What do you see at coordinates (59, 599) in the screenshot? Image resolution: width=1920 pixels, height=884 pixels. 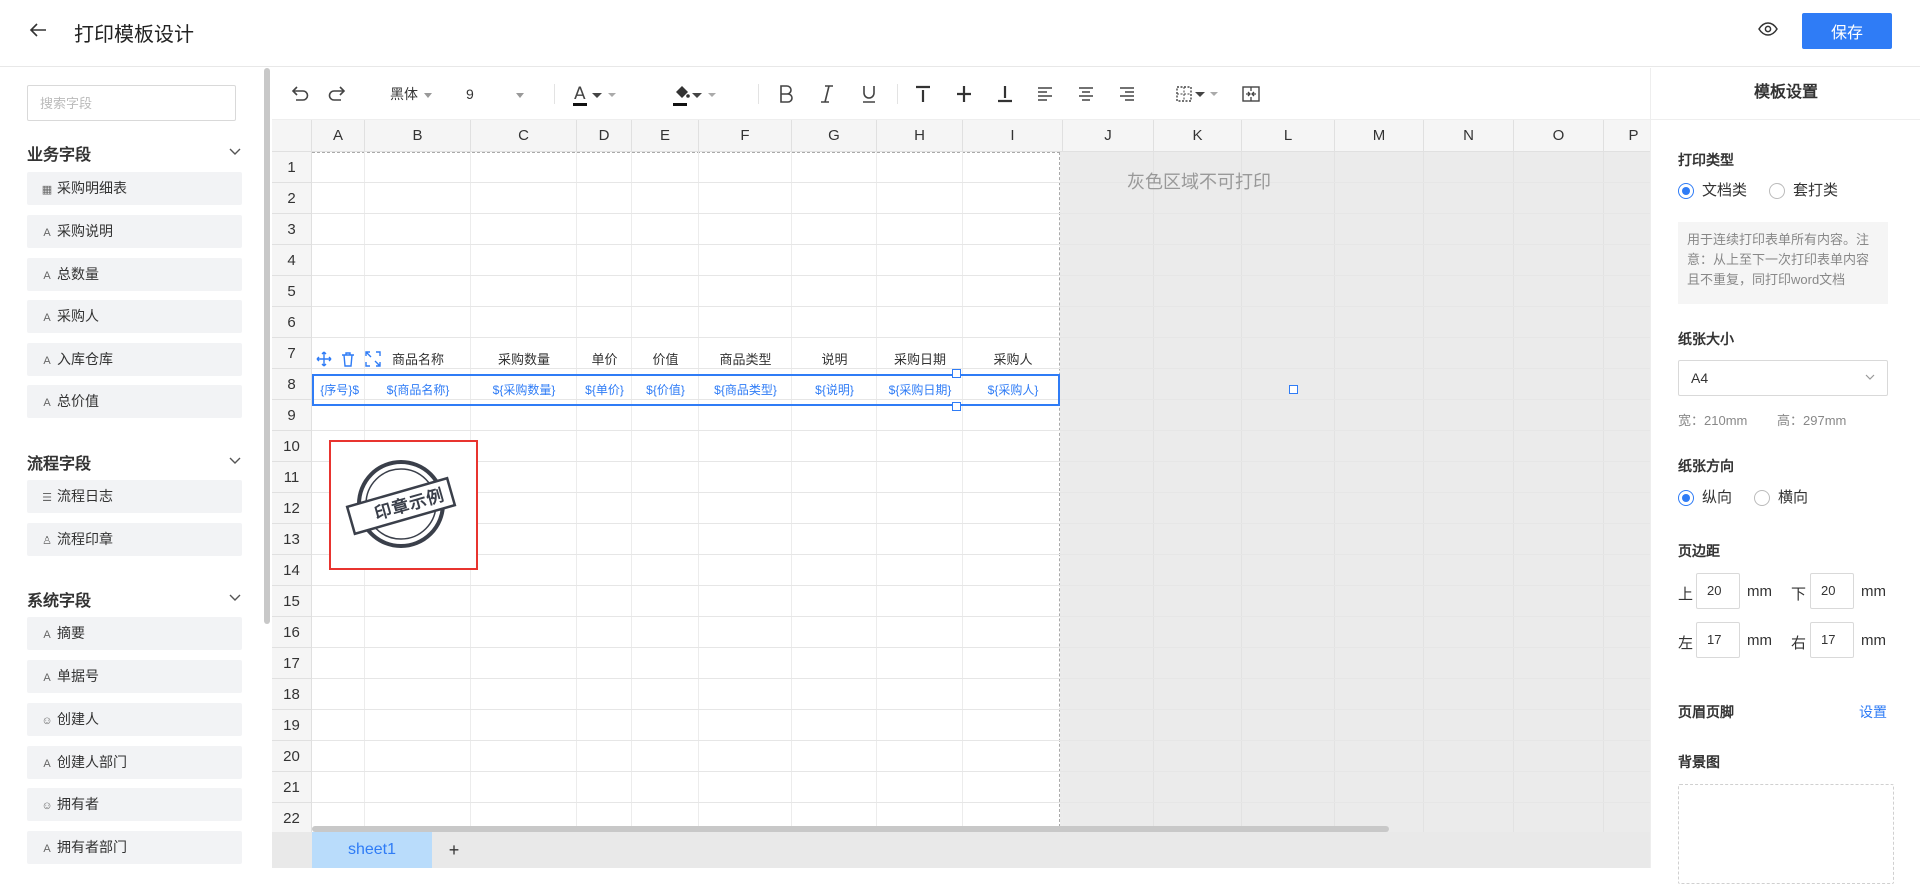 I see `group-title-system: 系统字段` at bounding box center [59, 599].